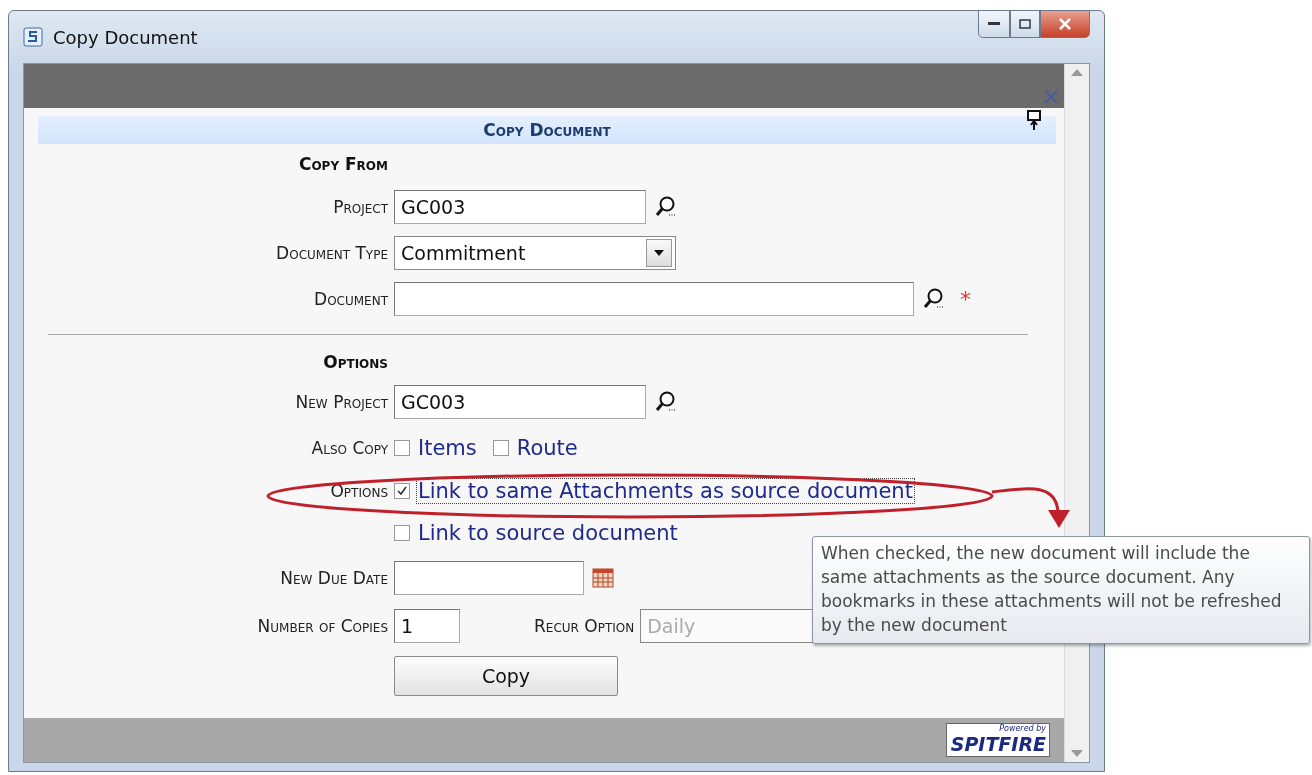 Image resolution: width=1312 pixels, height=775 pixels. What do you see at coordinates (126, 37) in the screenshot?
I see `window-title: Copy Document` at bounding box center [126, 37].